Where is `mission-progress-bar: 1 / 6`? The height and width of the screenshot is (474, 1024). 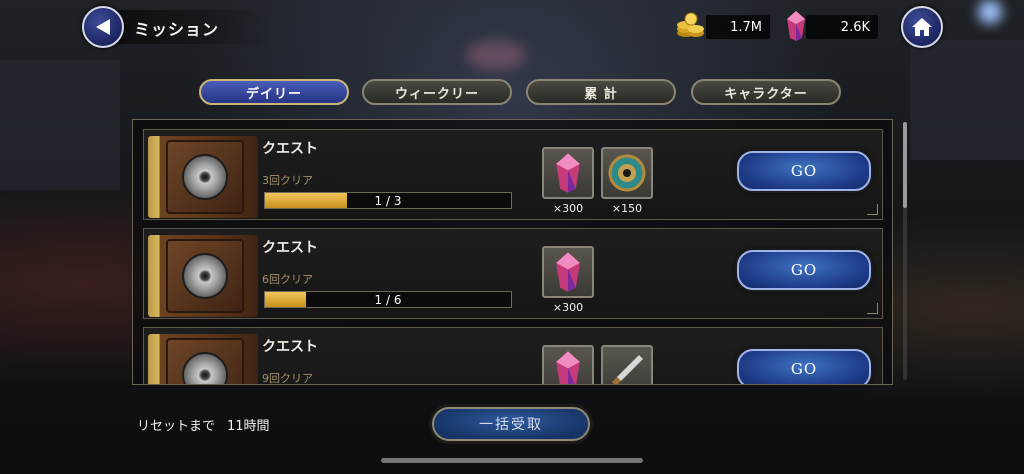
mission-progress-bar: 1 / 6 is located at coordinates (388, 299).